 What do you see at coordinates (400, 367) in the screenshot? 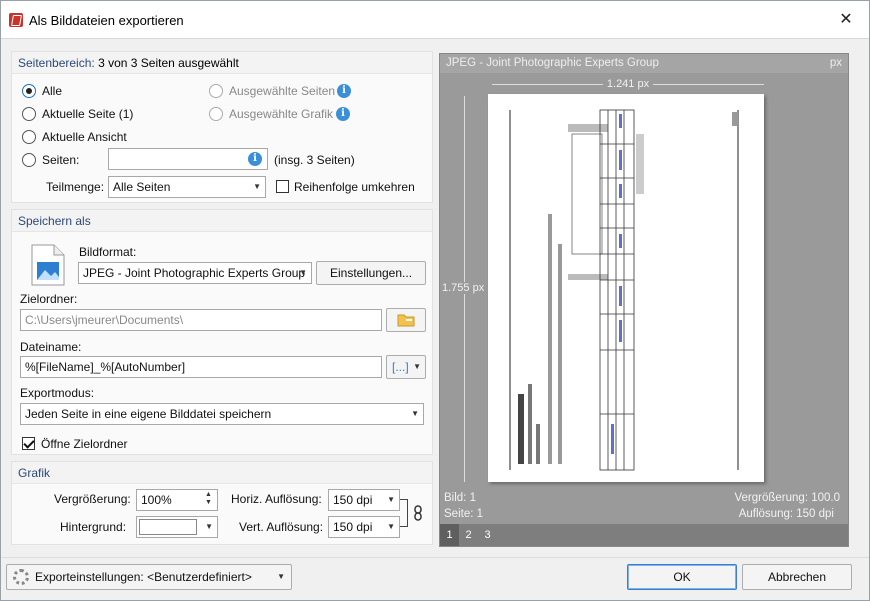
I see `macro-button-label: [...]` at bounding box center [400, 367].